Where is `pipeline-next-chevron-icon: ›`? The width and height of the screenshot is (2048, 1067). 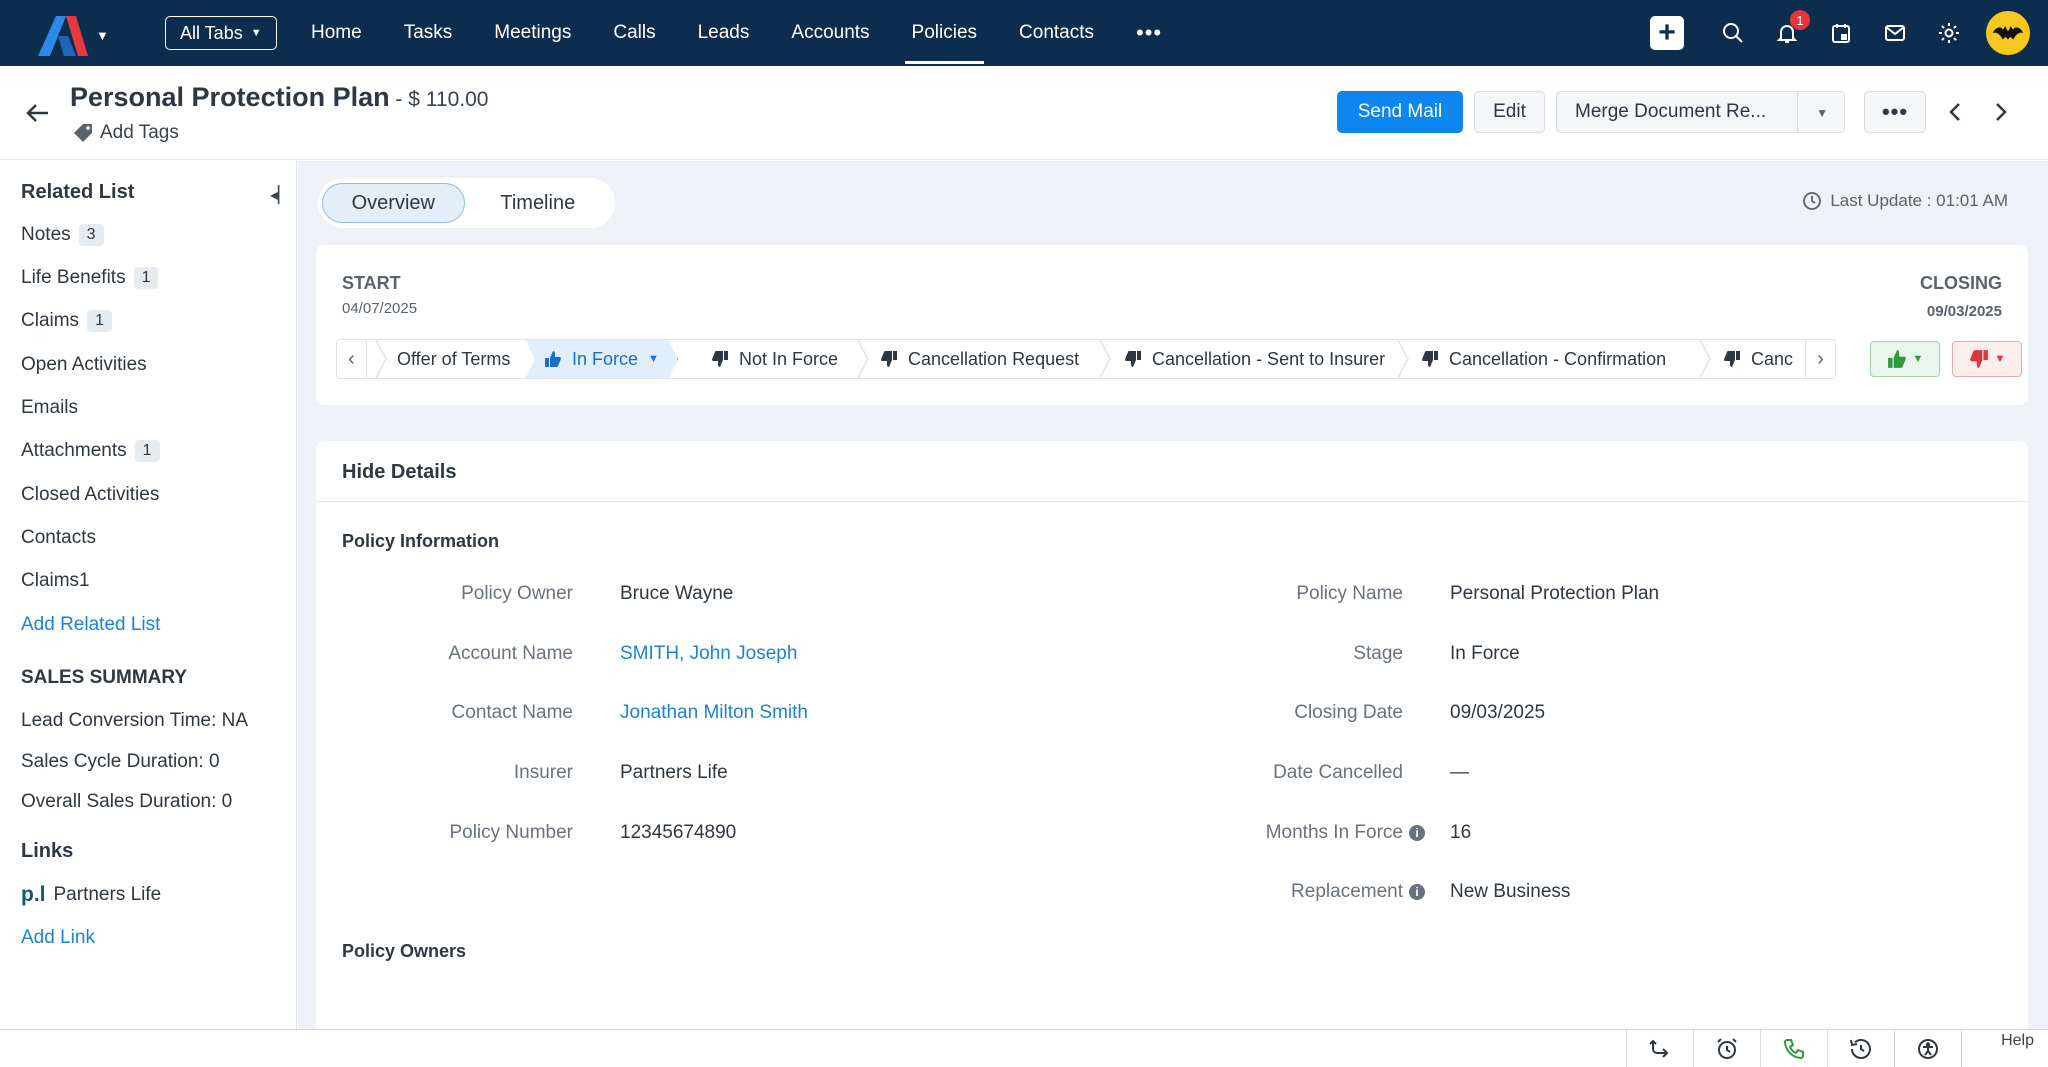
pipeline-next-chevron-icon: › is located at coordinates (1820, 359).